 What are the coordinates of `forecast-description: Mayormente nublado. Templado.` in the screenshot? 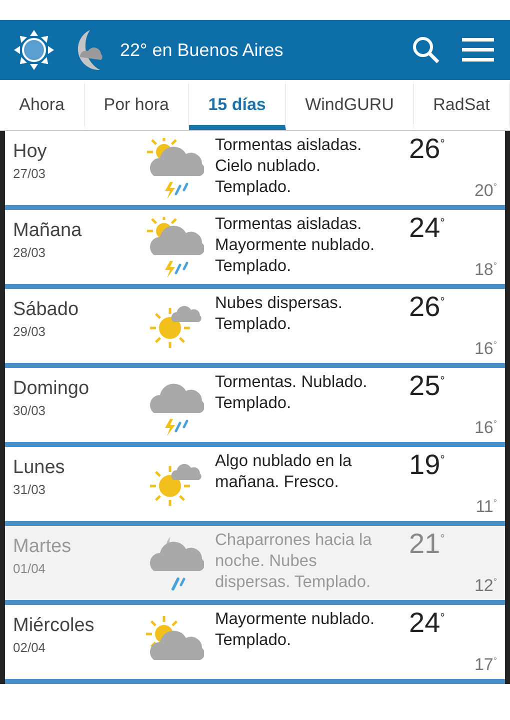 It's located at (295, 630).